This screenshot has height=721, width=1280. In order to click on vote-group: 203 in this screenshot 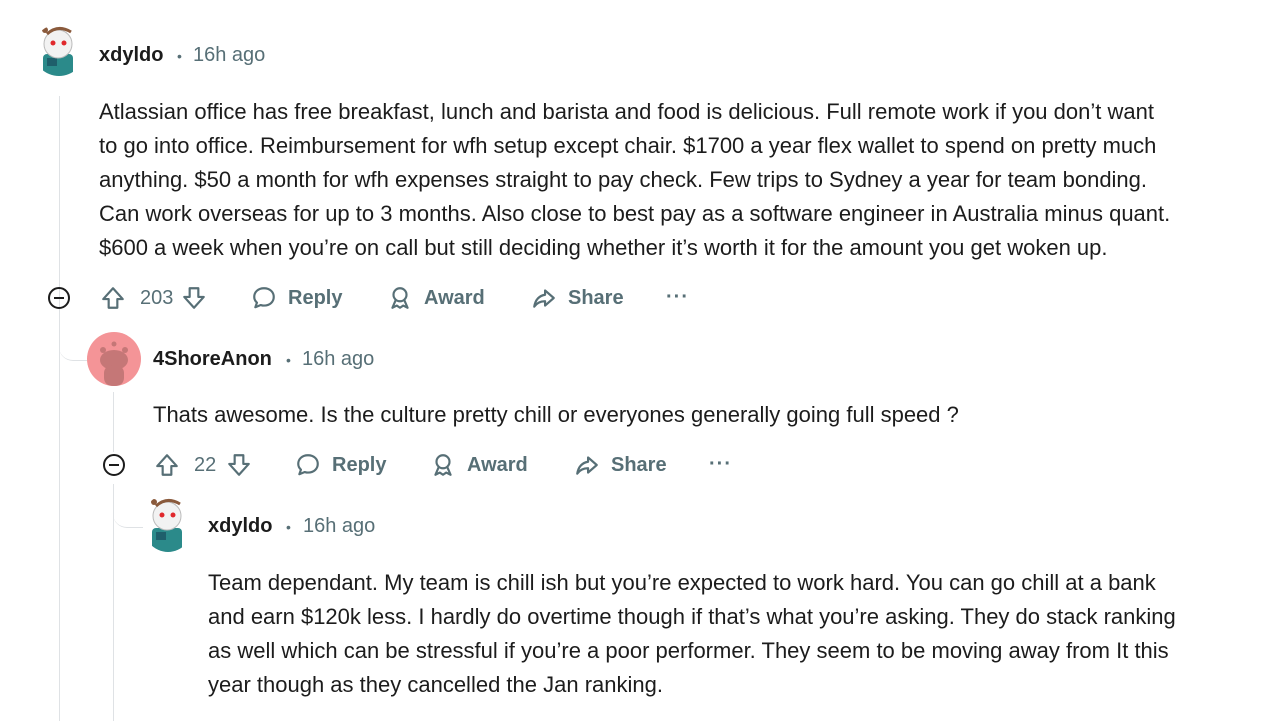, I will do `click(153, 298)`.